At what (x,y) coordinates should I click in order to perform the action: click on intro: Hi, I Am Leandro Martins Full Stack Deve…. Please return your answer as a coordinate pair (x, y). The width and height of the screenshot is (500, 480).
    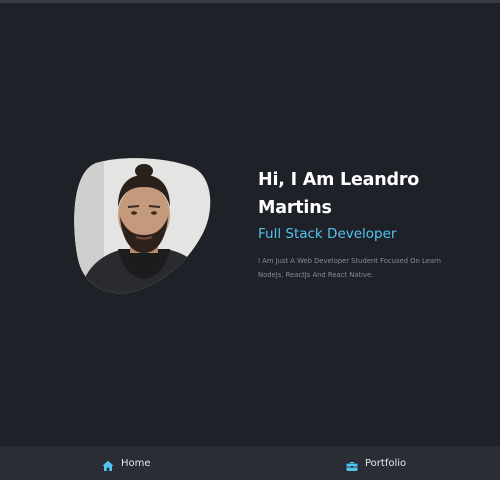
    Looking at the image, I should click on (373, 224).